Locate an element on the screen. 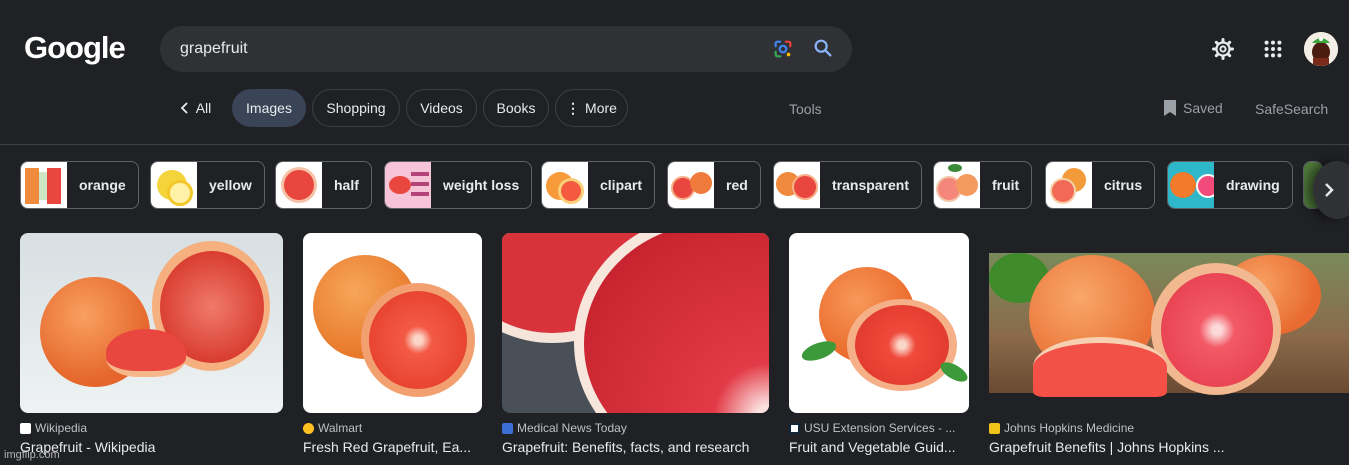  saved-label: Saved is located at coordinates (1203, 108).